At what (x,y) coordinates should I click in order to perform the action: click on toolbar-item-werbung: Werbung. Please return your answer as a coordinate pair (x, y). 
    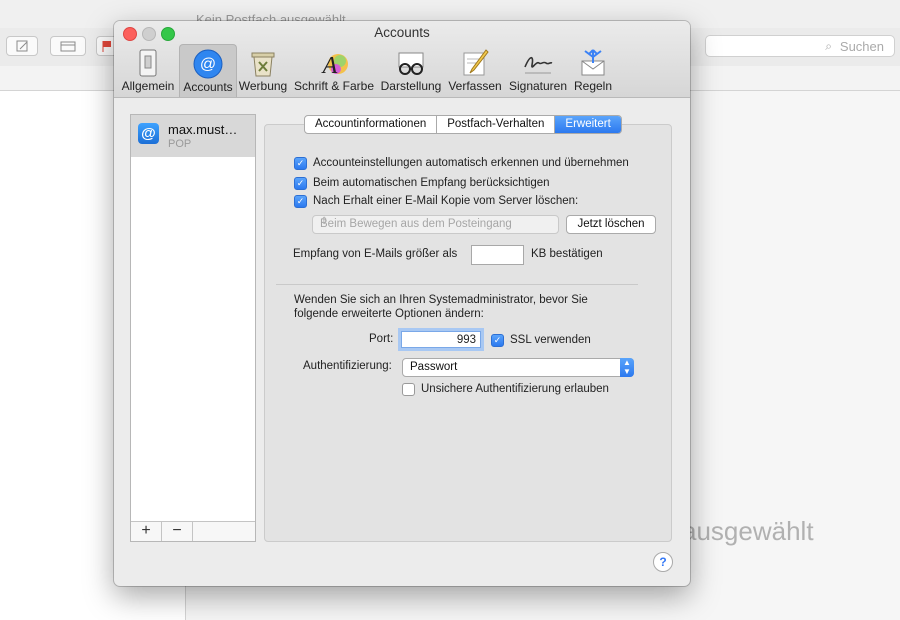
    Looking at the image, I should click on (263, 70).